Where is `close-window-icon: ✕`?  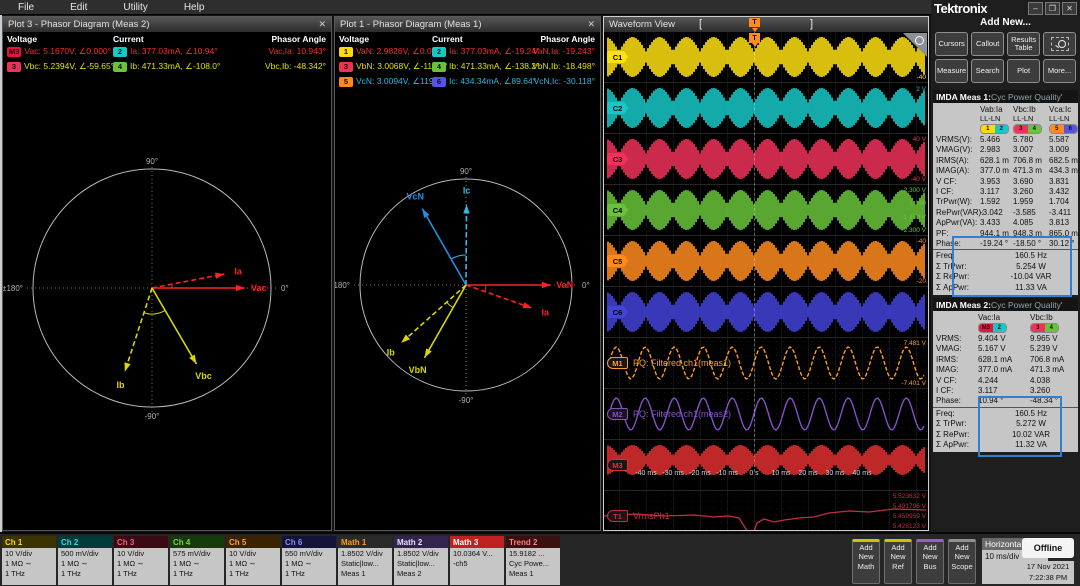
close-window-icon: ✕ is located at coordinates (1069, 8).